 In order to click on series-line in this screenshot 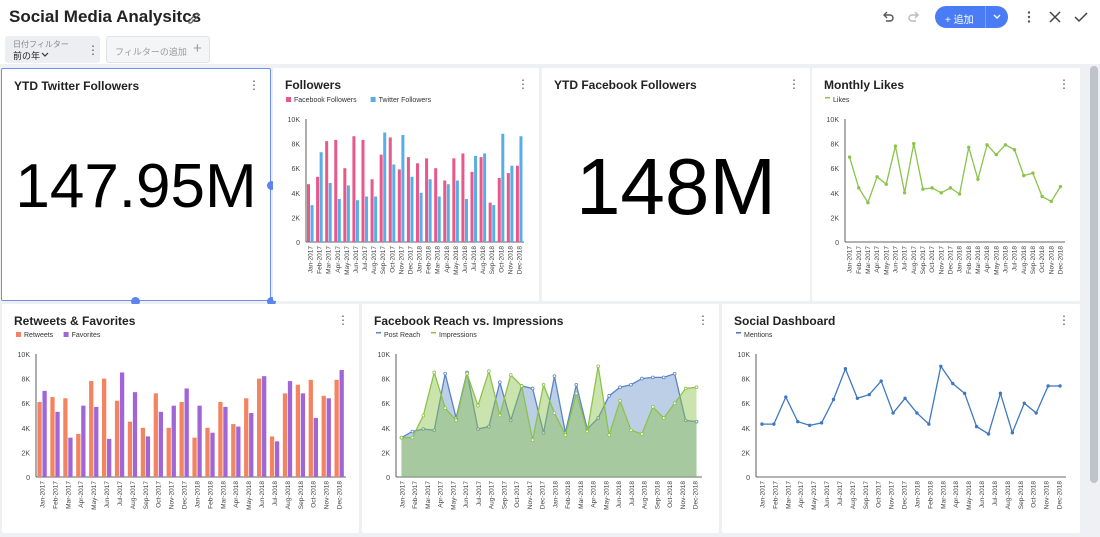, I will do `click(954, 174)`.